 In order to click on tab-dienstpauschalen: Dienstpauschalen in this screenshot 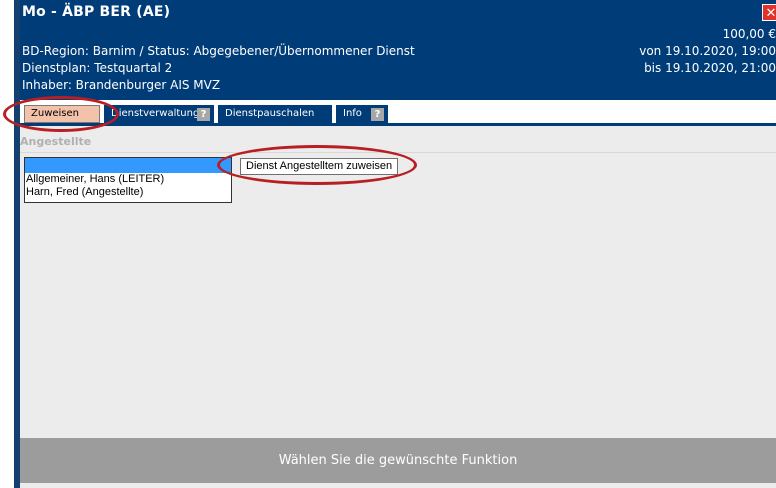, I will do `click(275, 114)`.